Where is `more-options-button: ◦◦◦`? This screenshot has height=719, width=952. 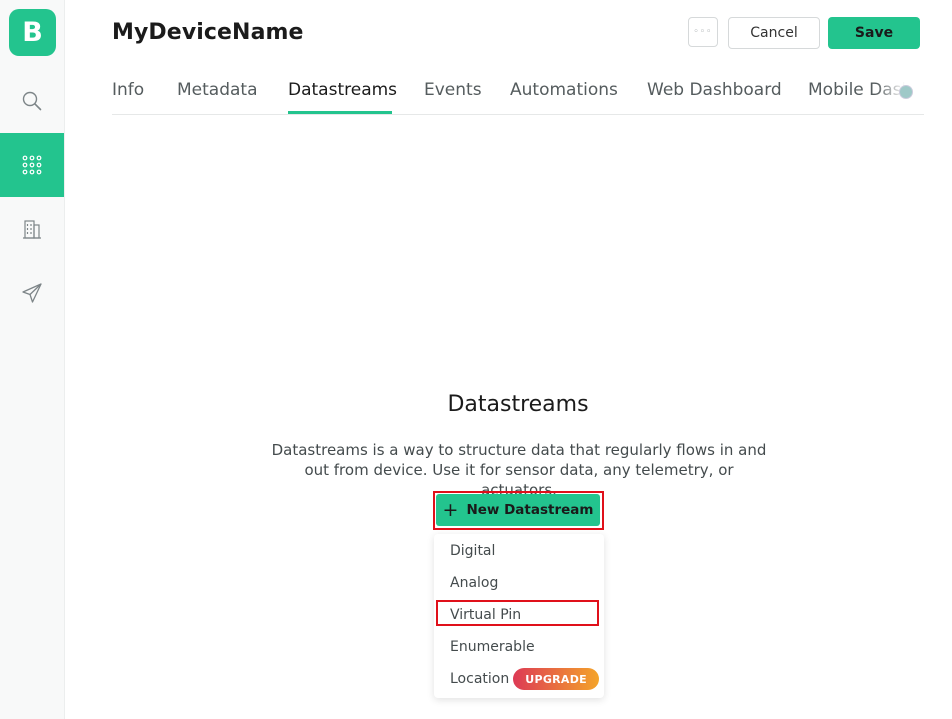
more-options-button: ◦◦◦ is located at coordinates (703, 32).